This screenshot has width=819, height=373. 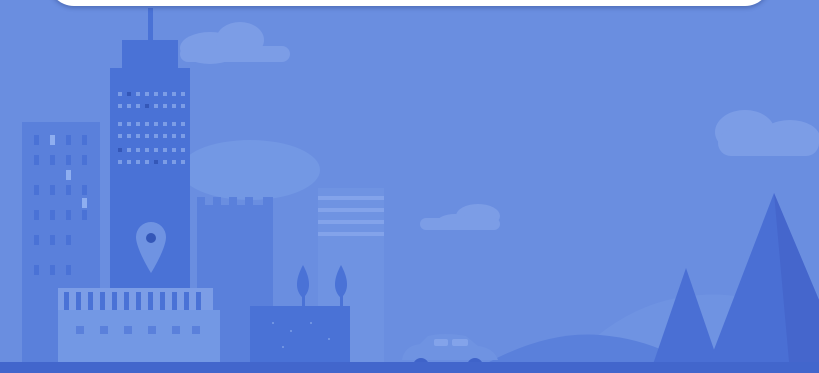 I want to click on cloud-behind-buildings, so click(x=250, y=170).